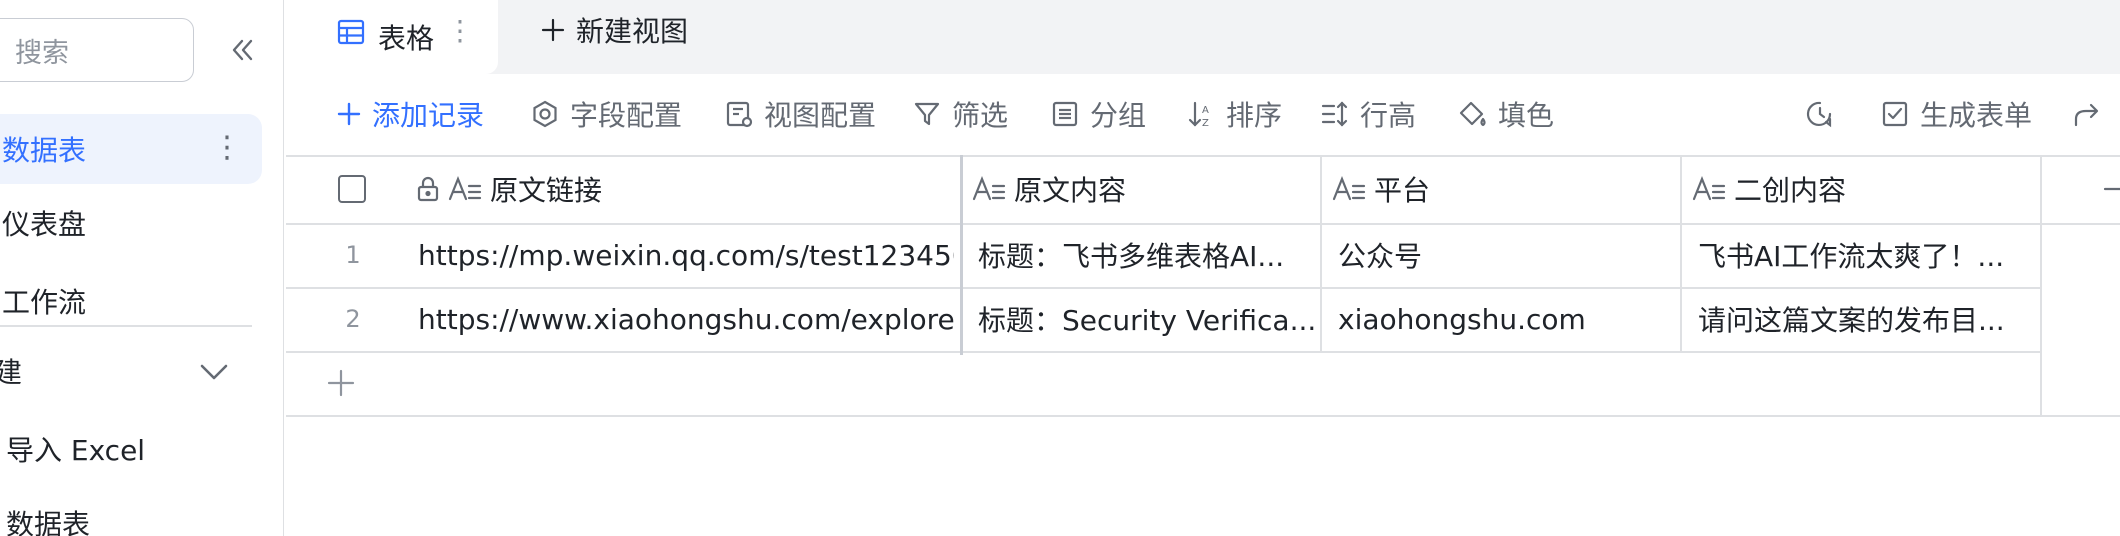 Image resolution: width=2120 pixels, height=536 pixels. I want to click on cell-link: https://mp.weixin.qq.com/s/test123456, so click(686, 255).